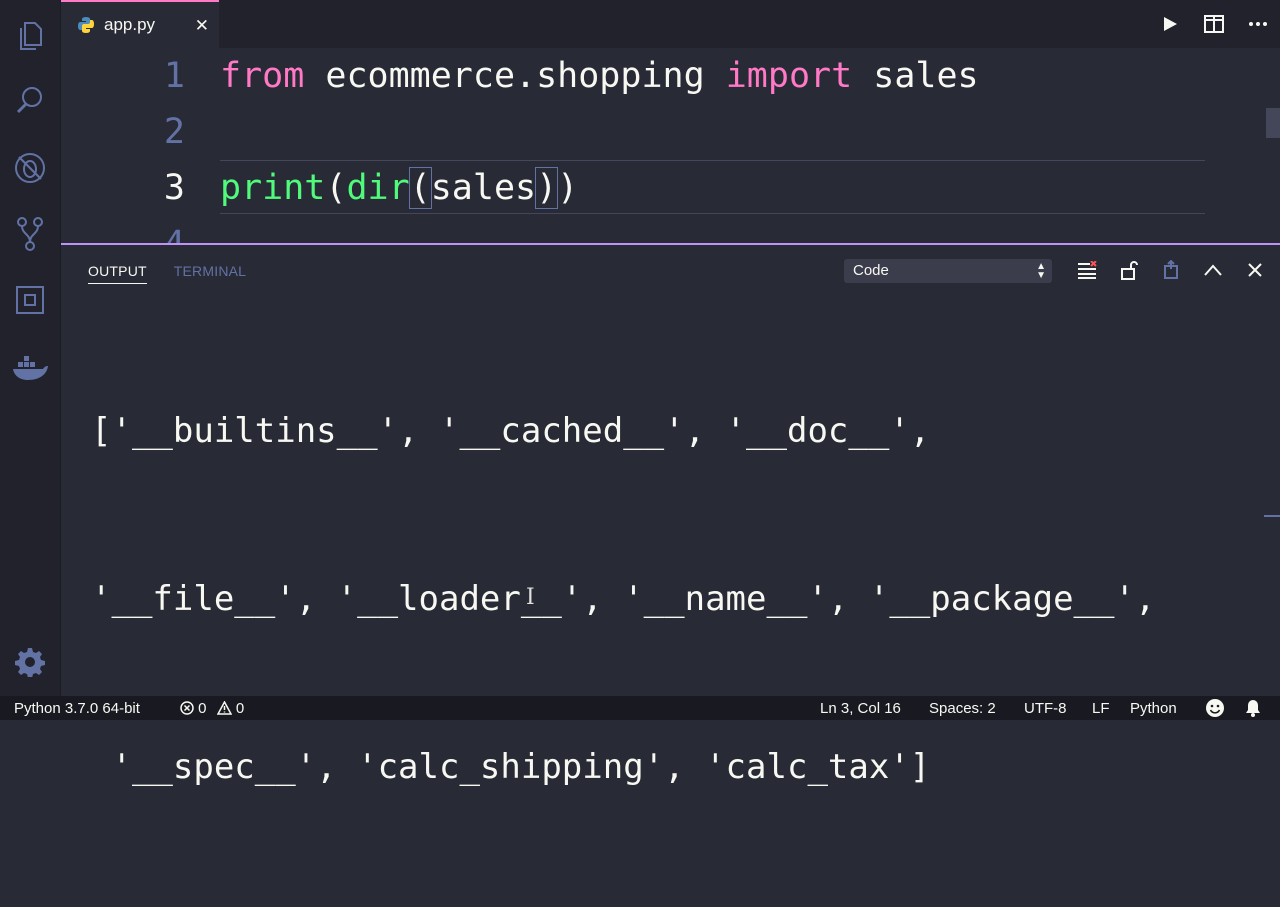  What do you see at coordinates (202, 26) in the screenshot?
I see `close-icon: ✕` at bounding box center [202, 26].